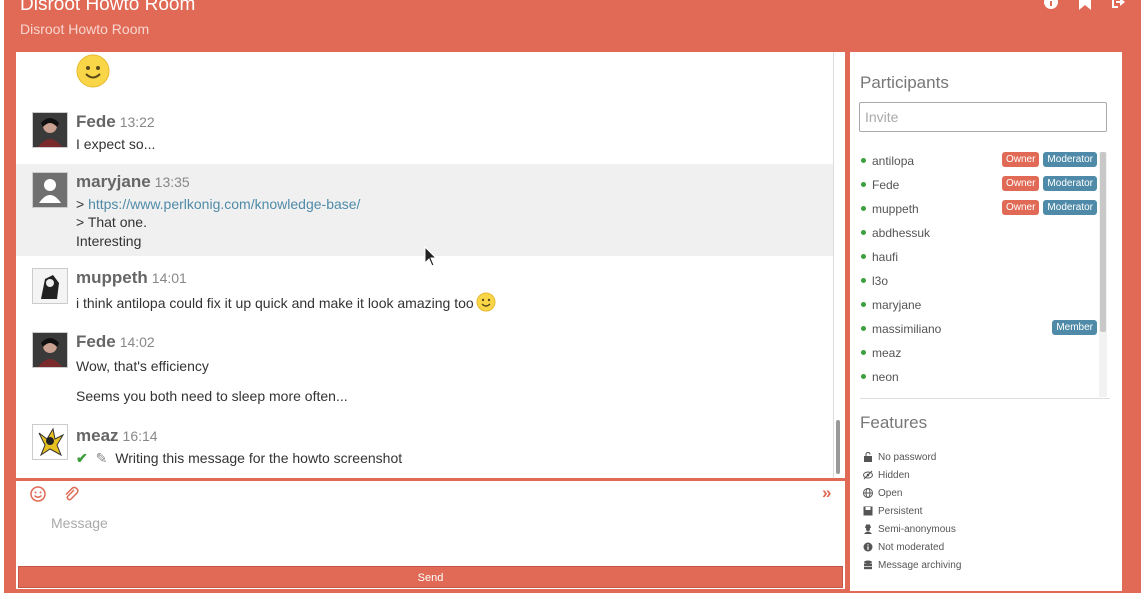 The image size is (1141, 593). I want to click on participant-name: antilopa, so click(893, 161).